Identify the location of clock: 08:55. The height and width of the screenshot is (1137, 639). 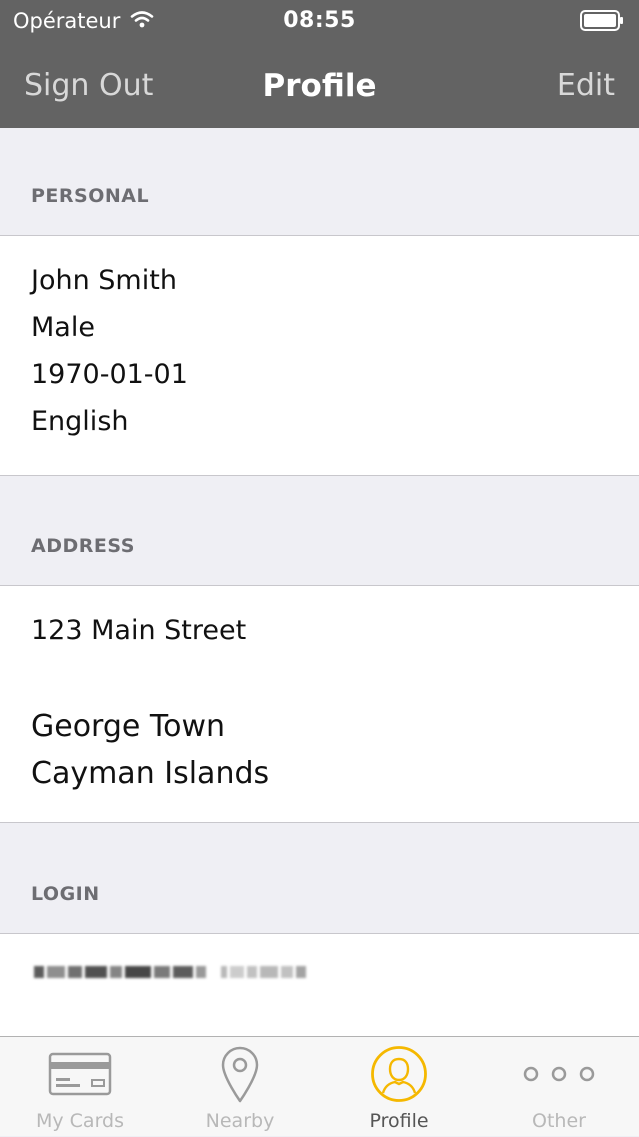
(319, 20).